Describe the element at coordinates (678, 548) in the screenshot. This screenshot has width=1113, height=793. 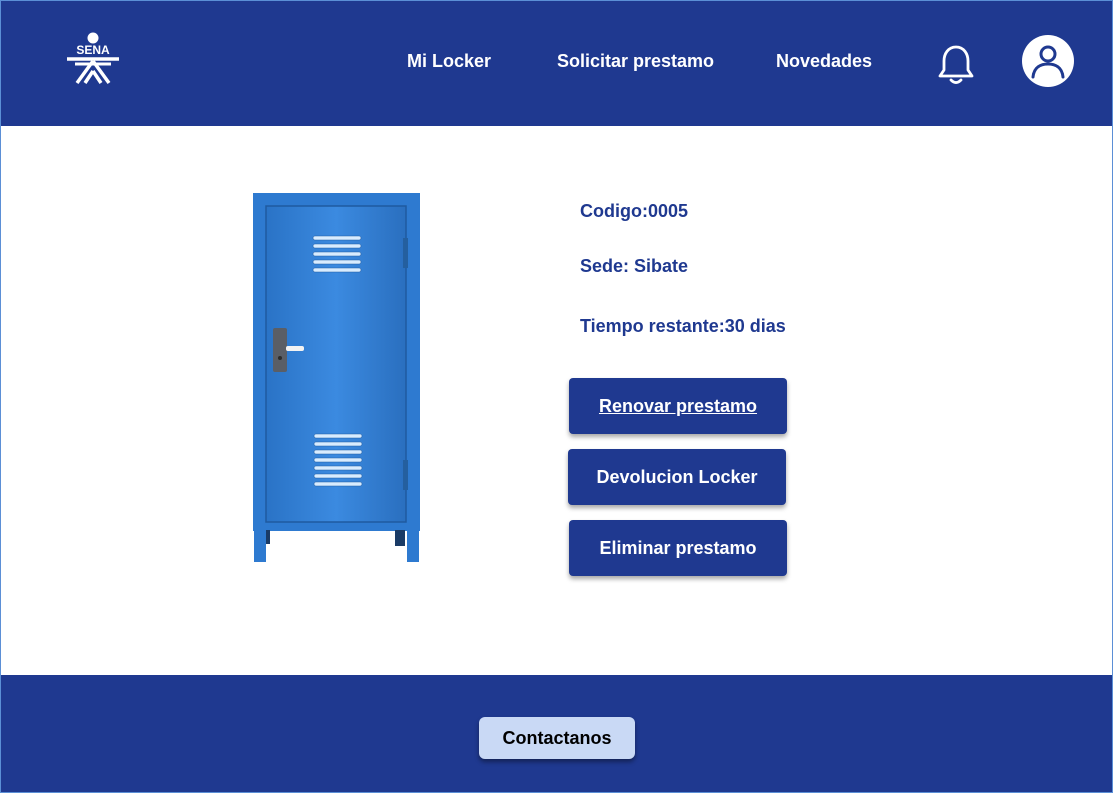
I see `delete-loan-button: Eliminar prestamo` at that location.